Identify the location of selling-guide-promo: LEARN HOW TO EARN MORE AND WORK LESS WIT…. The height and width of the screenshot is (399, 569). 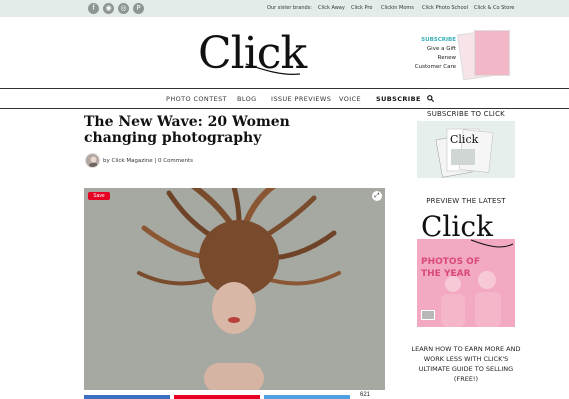
(466, 364).